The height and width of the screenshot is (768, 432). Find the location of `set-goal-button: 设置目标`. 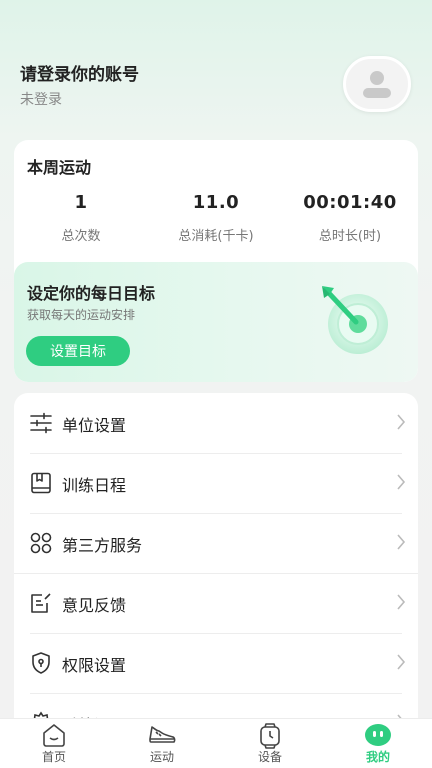

set-goal-button: 设置目标 is located at coordinates (78, 351).